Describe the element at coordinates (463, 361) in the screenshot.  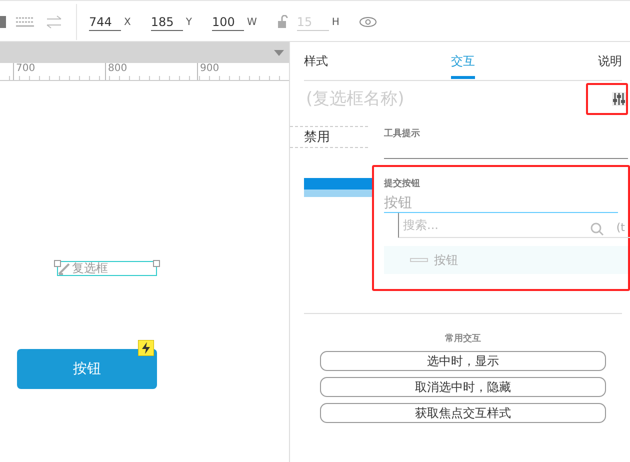
I see `interaction-button: 选中时，显示` at that location.